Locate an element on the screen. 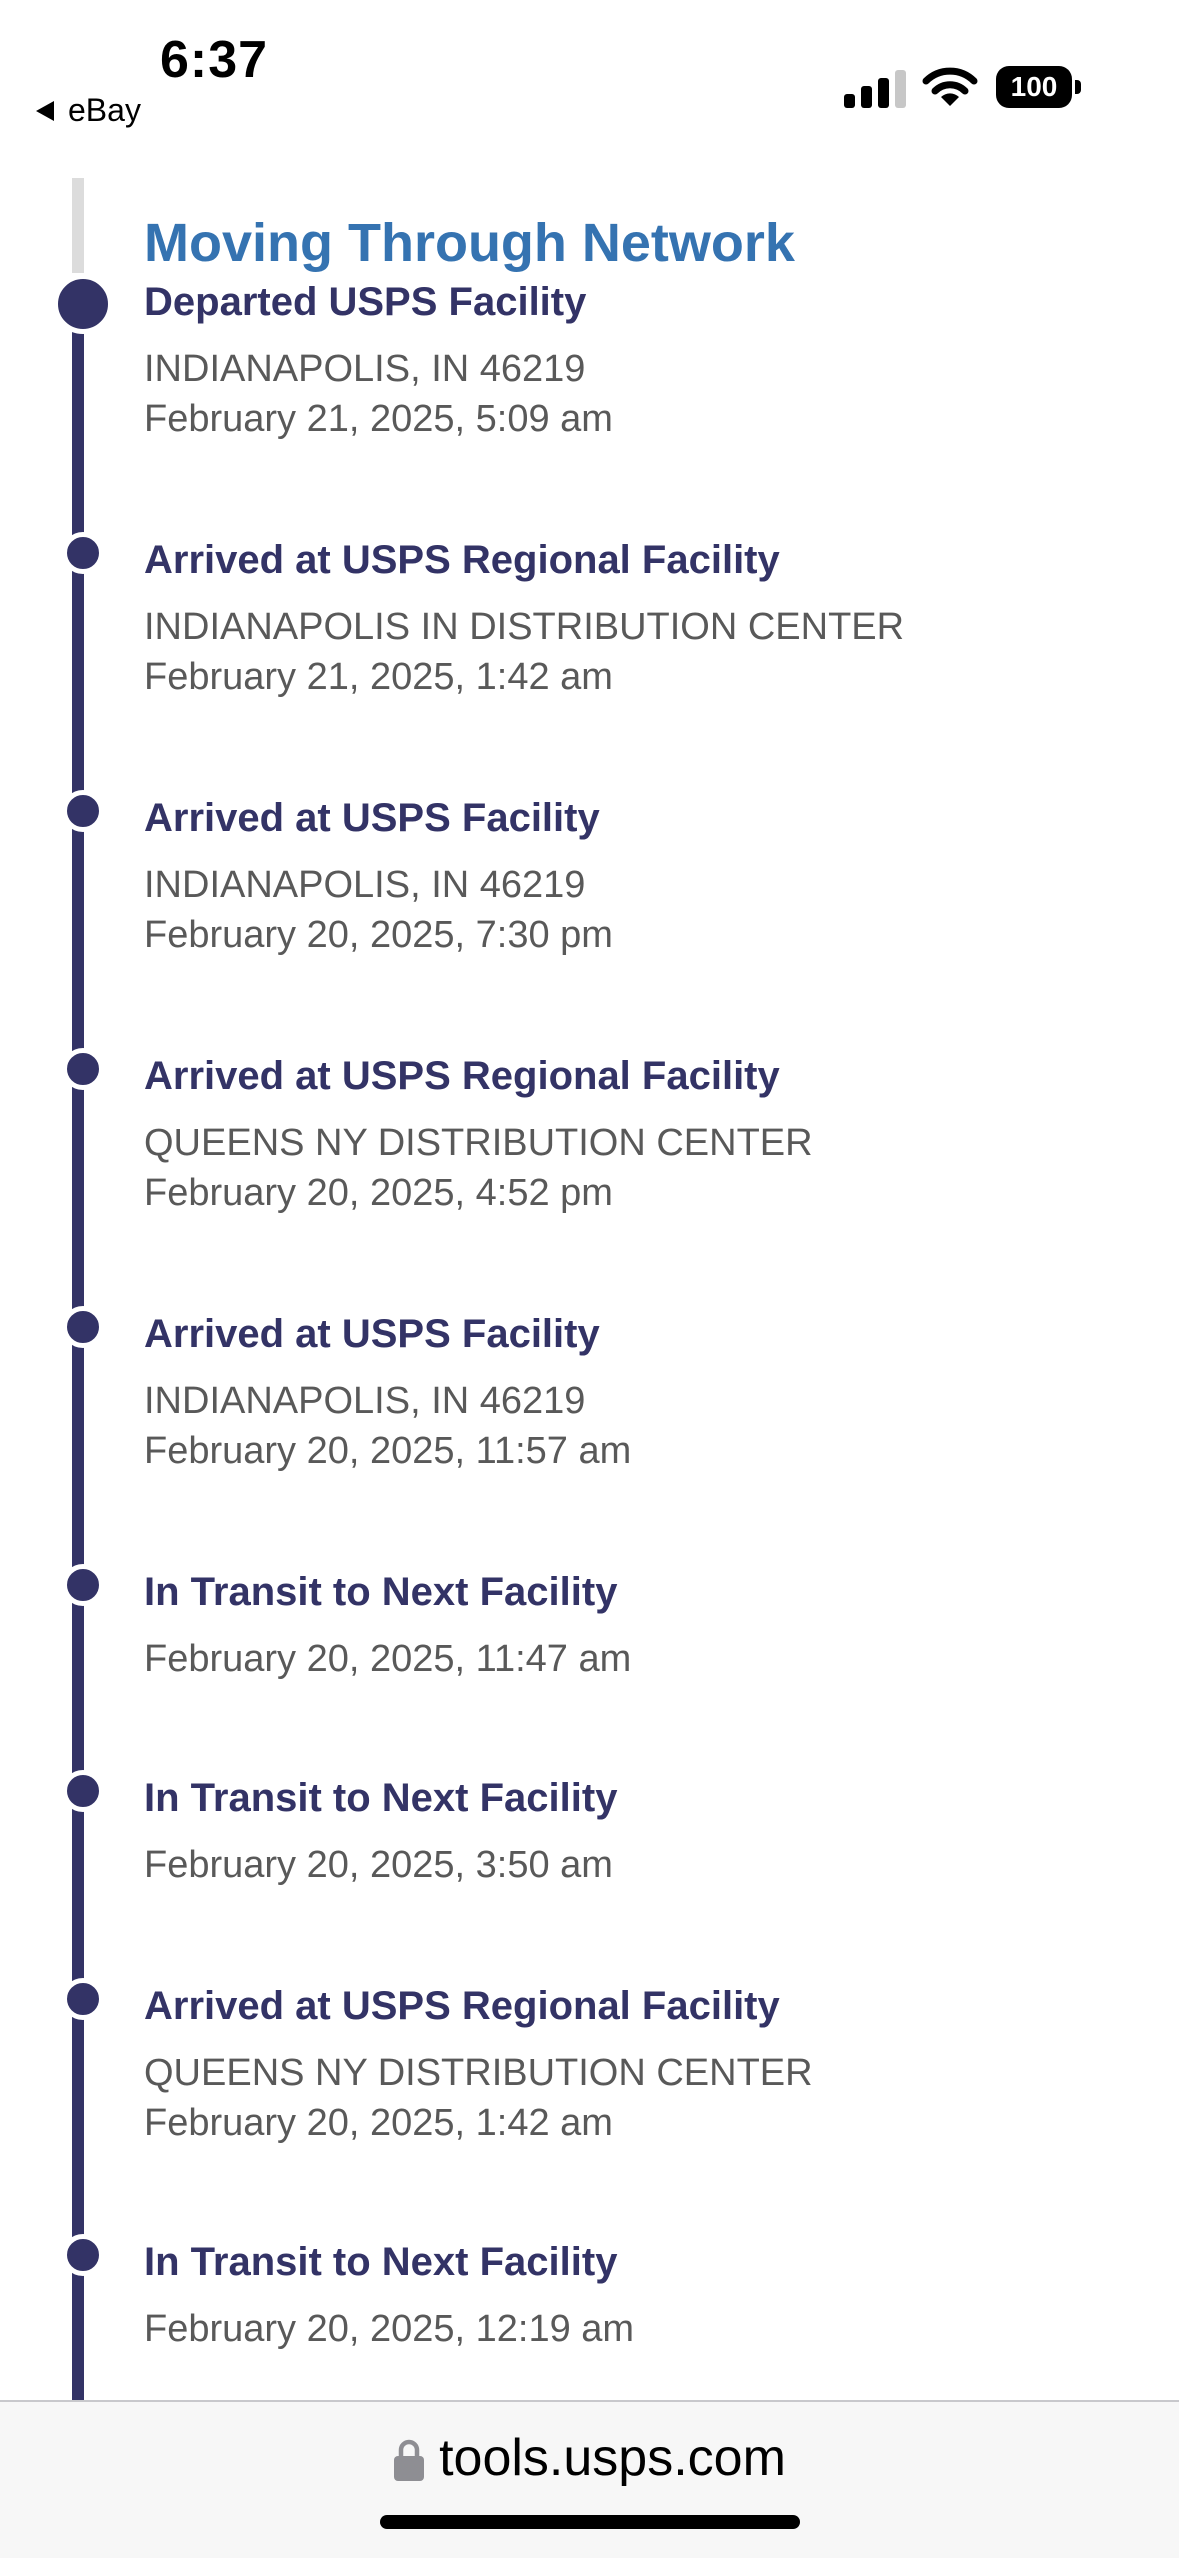  event-date: February 20, 2025, 1:42 am is located at coordinates (378, 2123).